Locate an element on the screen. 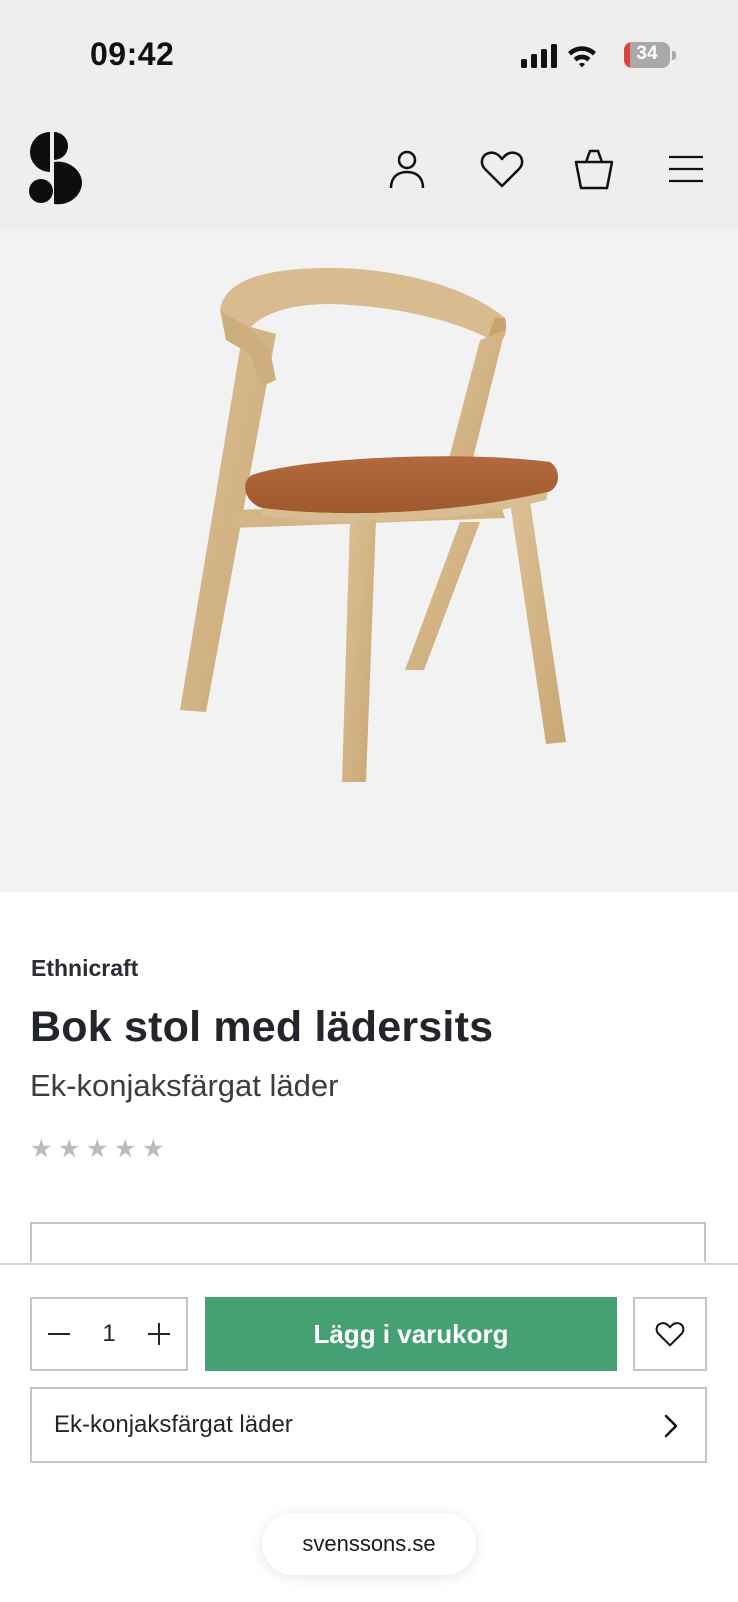  site-header is located at coordinates (369, 165).